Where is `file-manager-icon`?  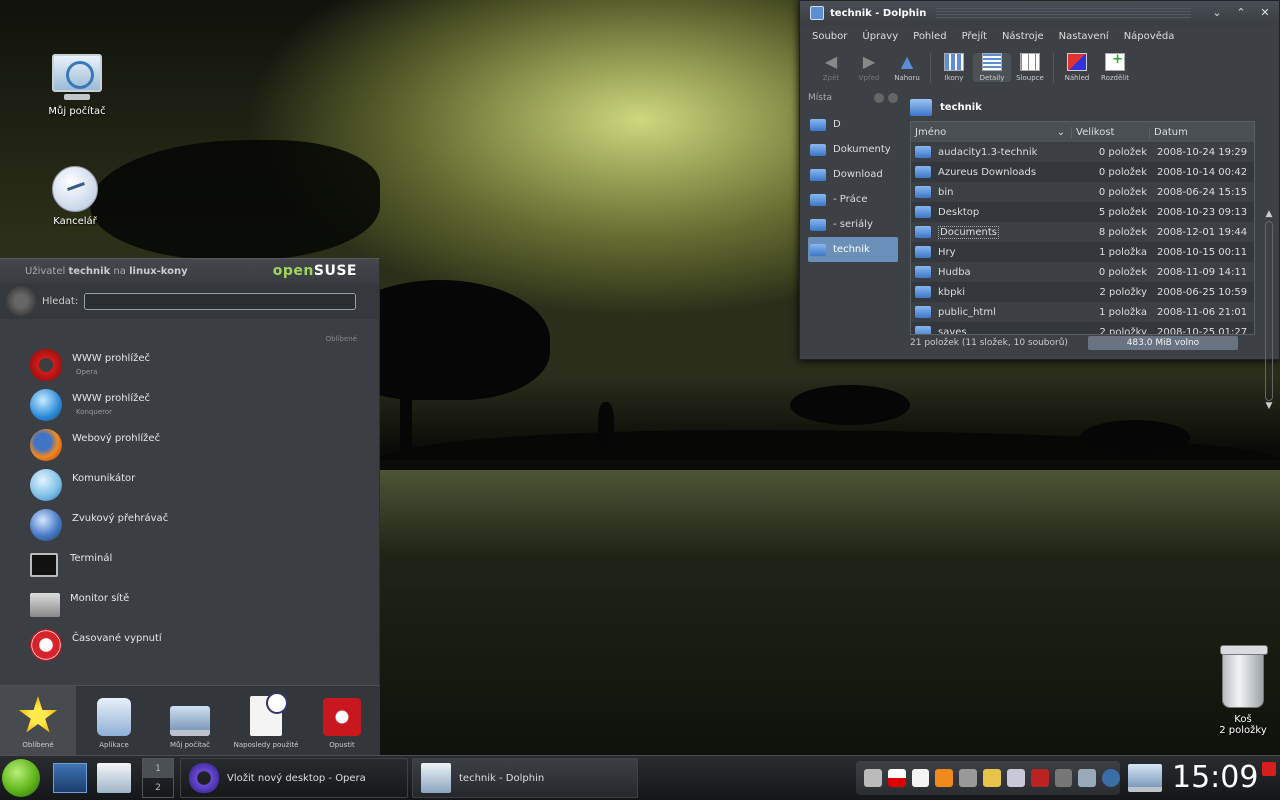 file-manager-icon is located at coordinates (114, 778).